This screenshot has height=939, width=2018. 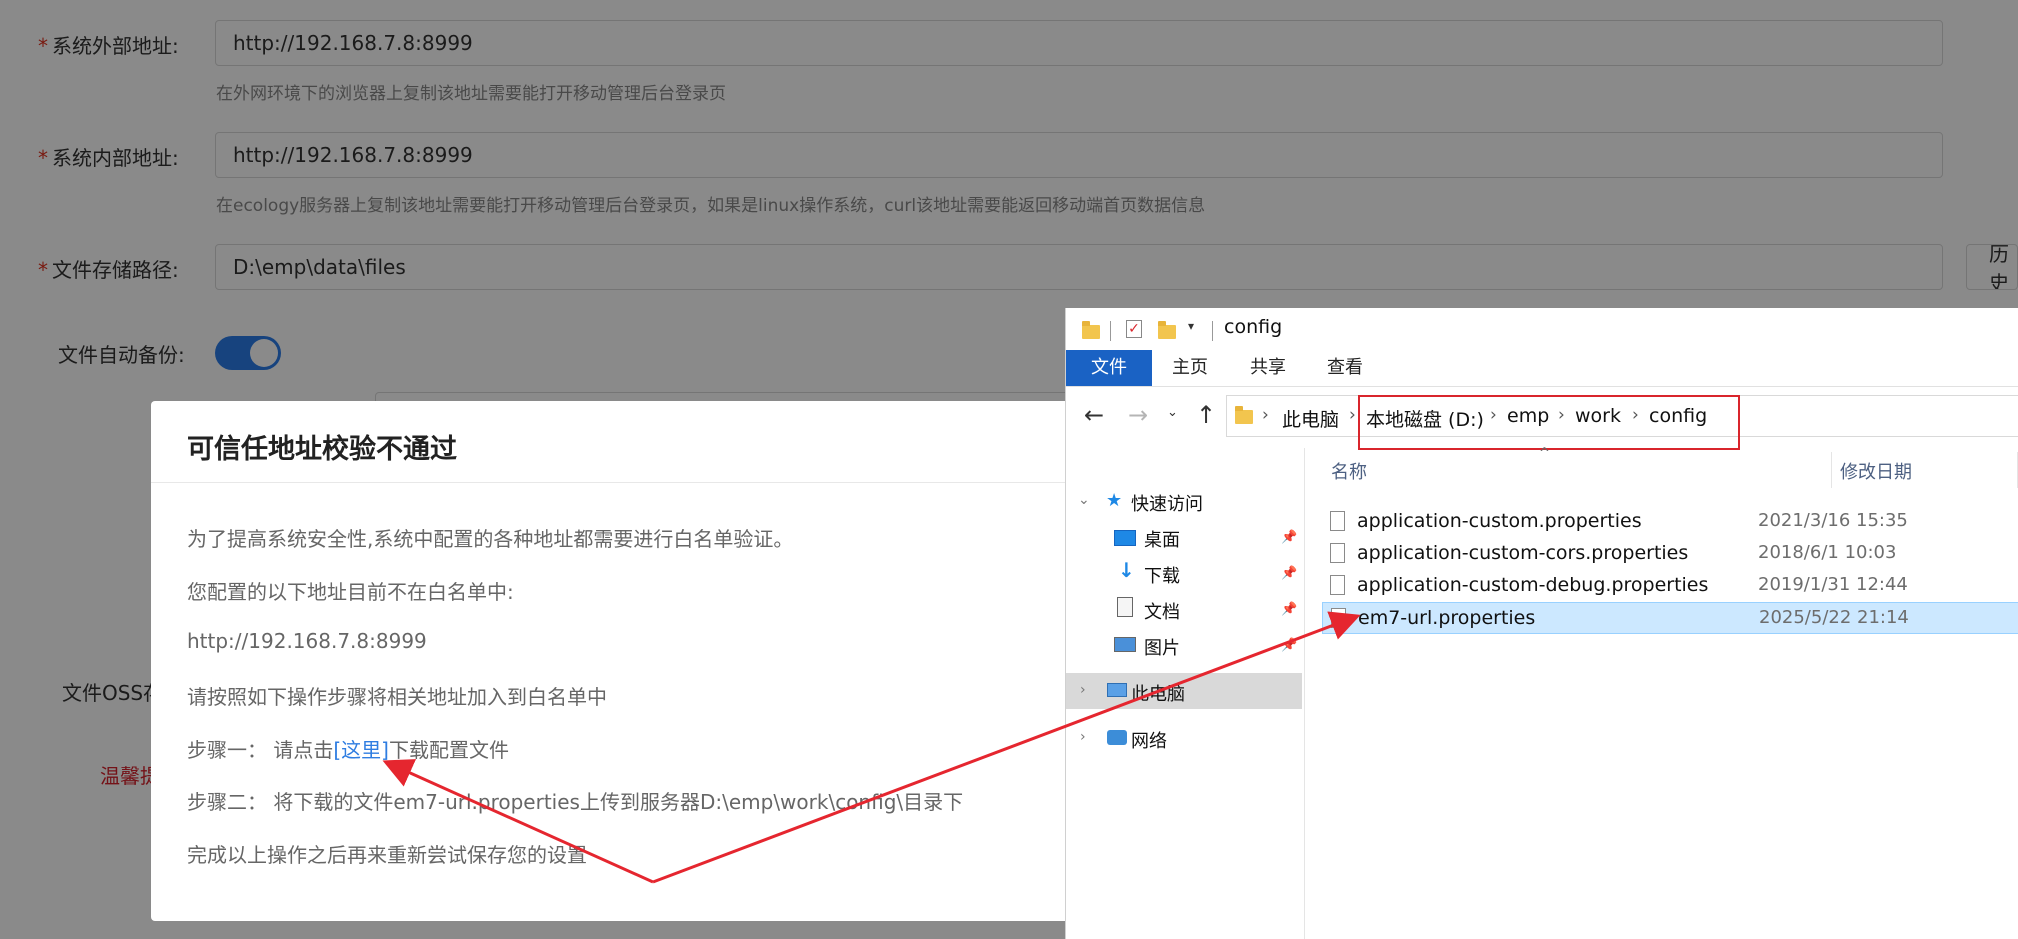 I want to click on tab-home: 主页, so click(x=1190, y=368).